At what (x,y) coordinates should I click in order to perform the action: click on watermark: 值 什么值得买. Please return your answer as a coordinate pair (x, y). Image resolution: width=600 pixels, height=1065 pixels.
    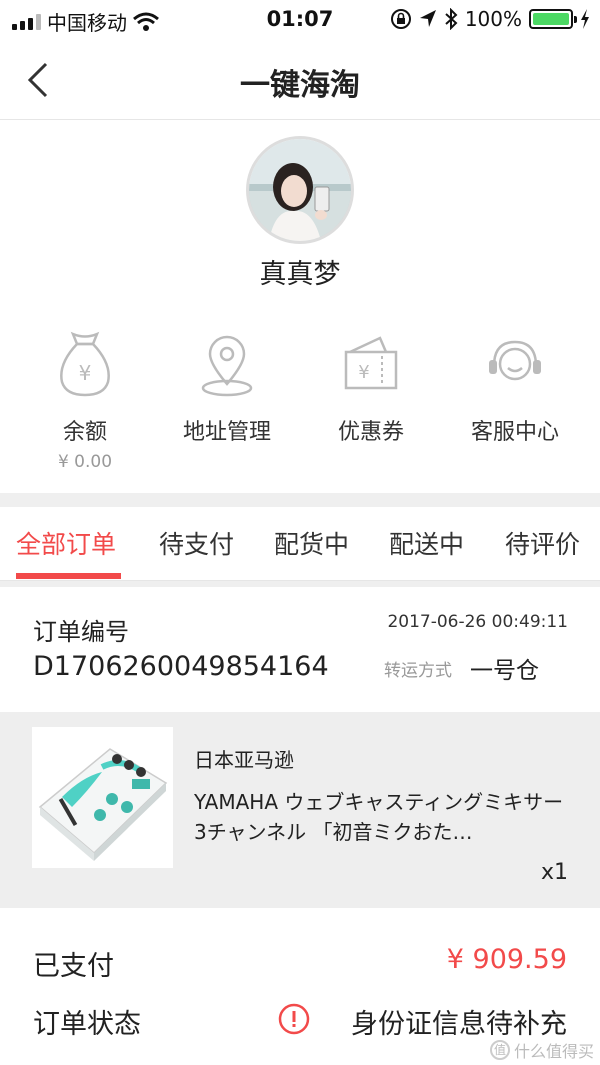
    Looking at the image, I should click on (541, 1050).